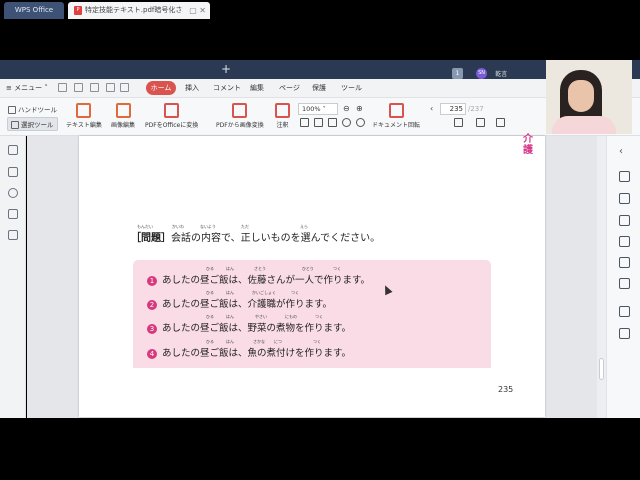 The image size is (640, 480). I want to click on bookmark-icon, so click(13, 150).